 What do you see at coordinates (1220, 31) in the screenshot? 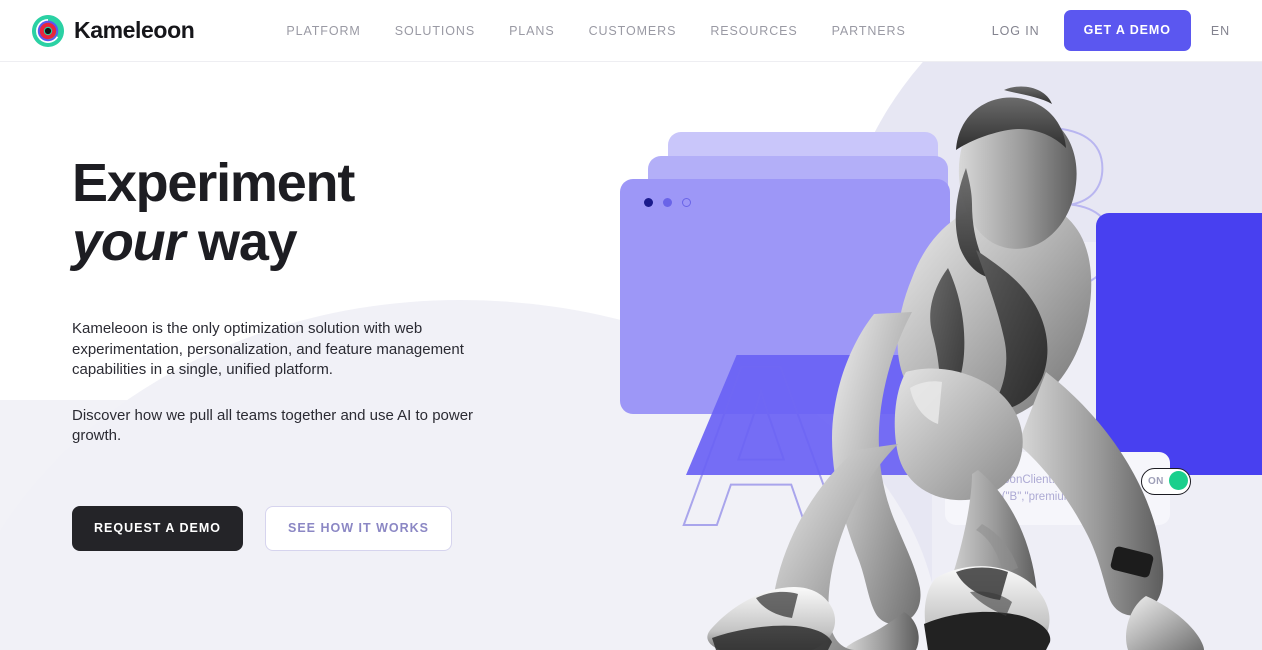
I see `language-switcher: EN` at bounding box center [1220, 31].